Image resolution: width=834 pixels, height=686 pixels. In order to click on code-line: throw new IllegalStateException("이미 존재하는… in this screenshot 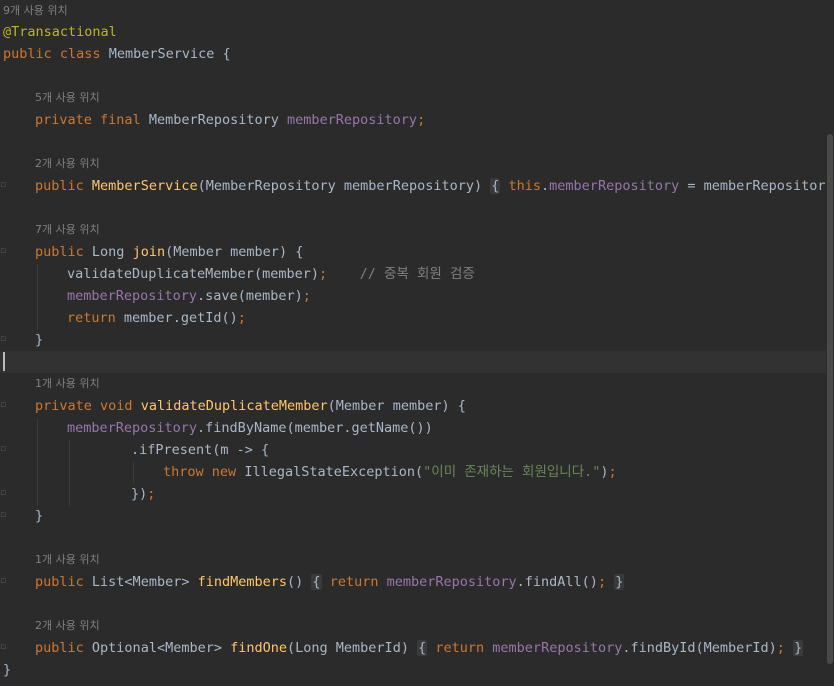, I will do `click(390, 472)`.